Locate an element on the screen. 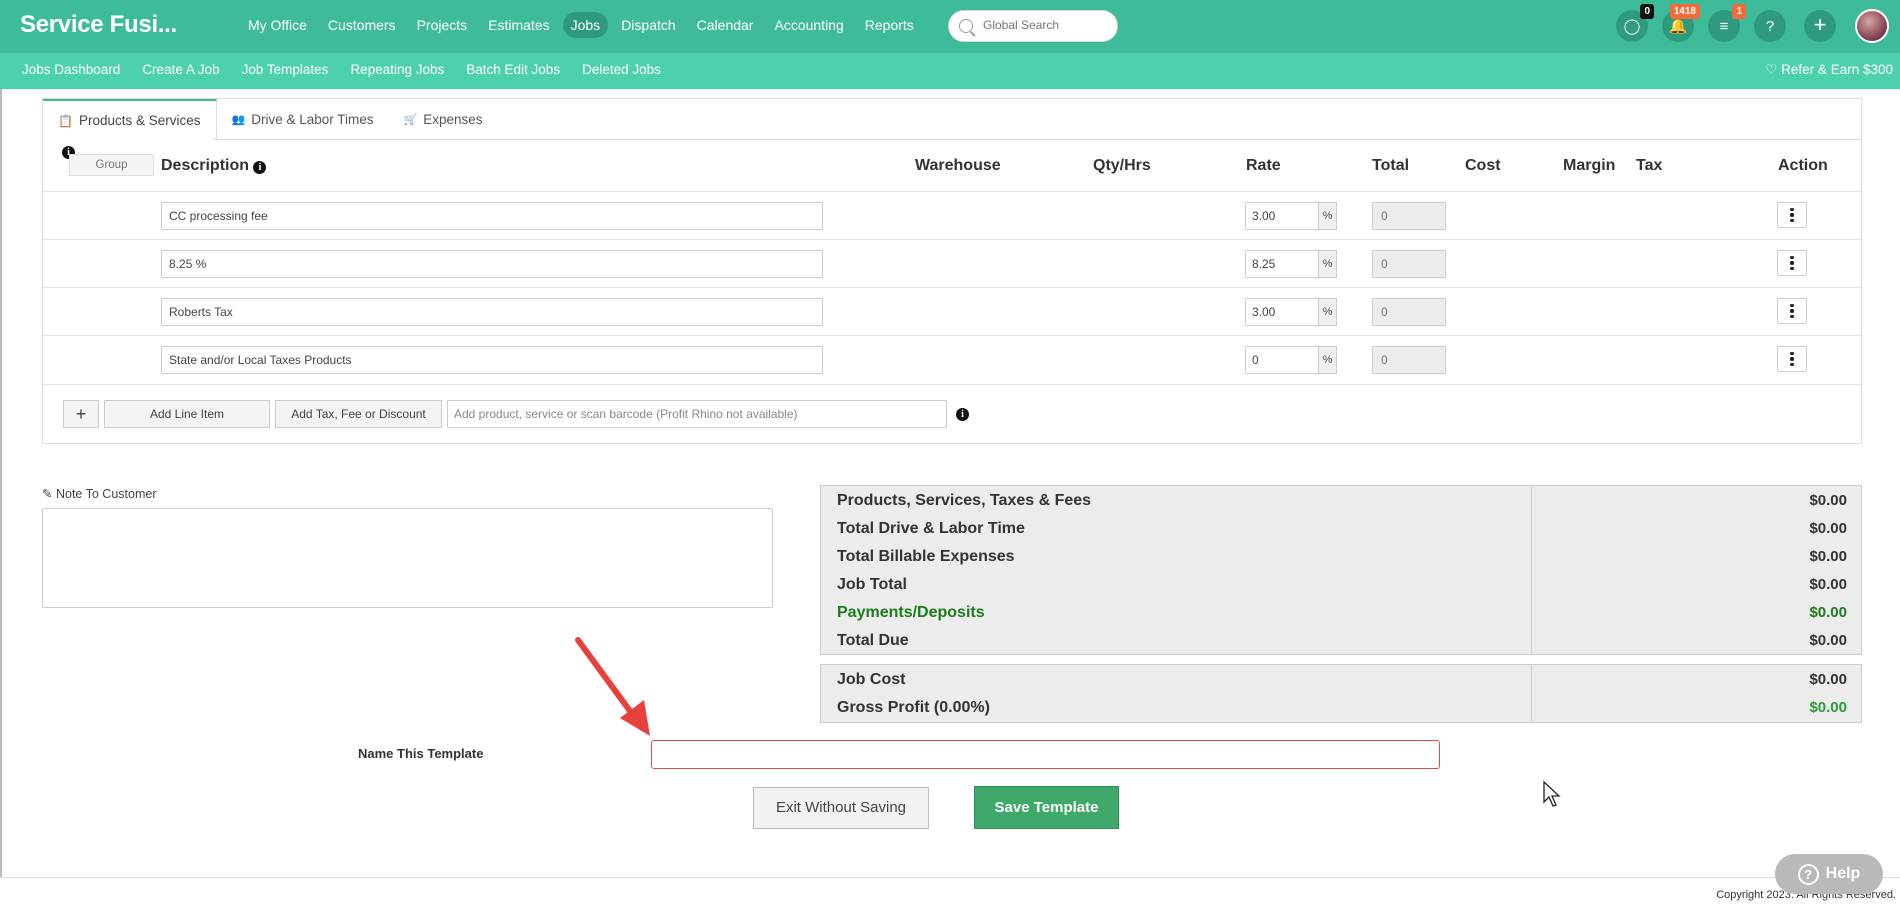  tab-products-services: 📋 Products & Services is located at coordinates (130, 119).